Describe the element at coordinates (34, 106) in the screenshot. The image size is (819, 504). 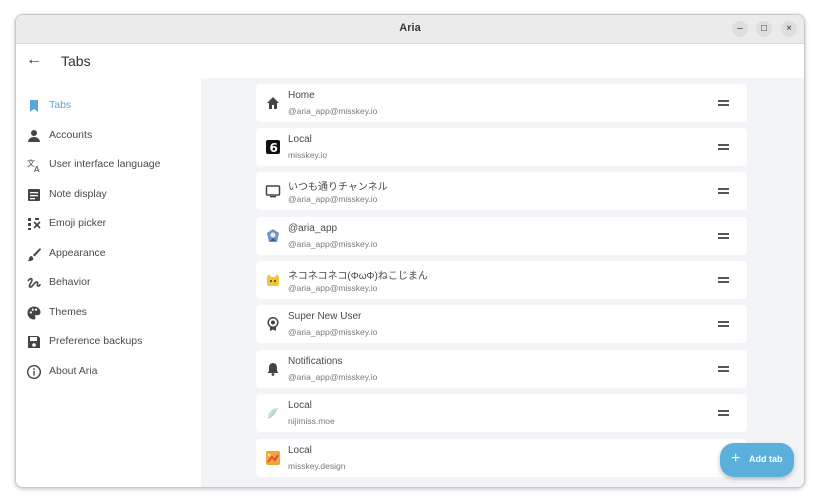
I see `bookmark-icon` at that location.